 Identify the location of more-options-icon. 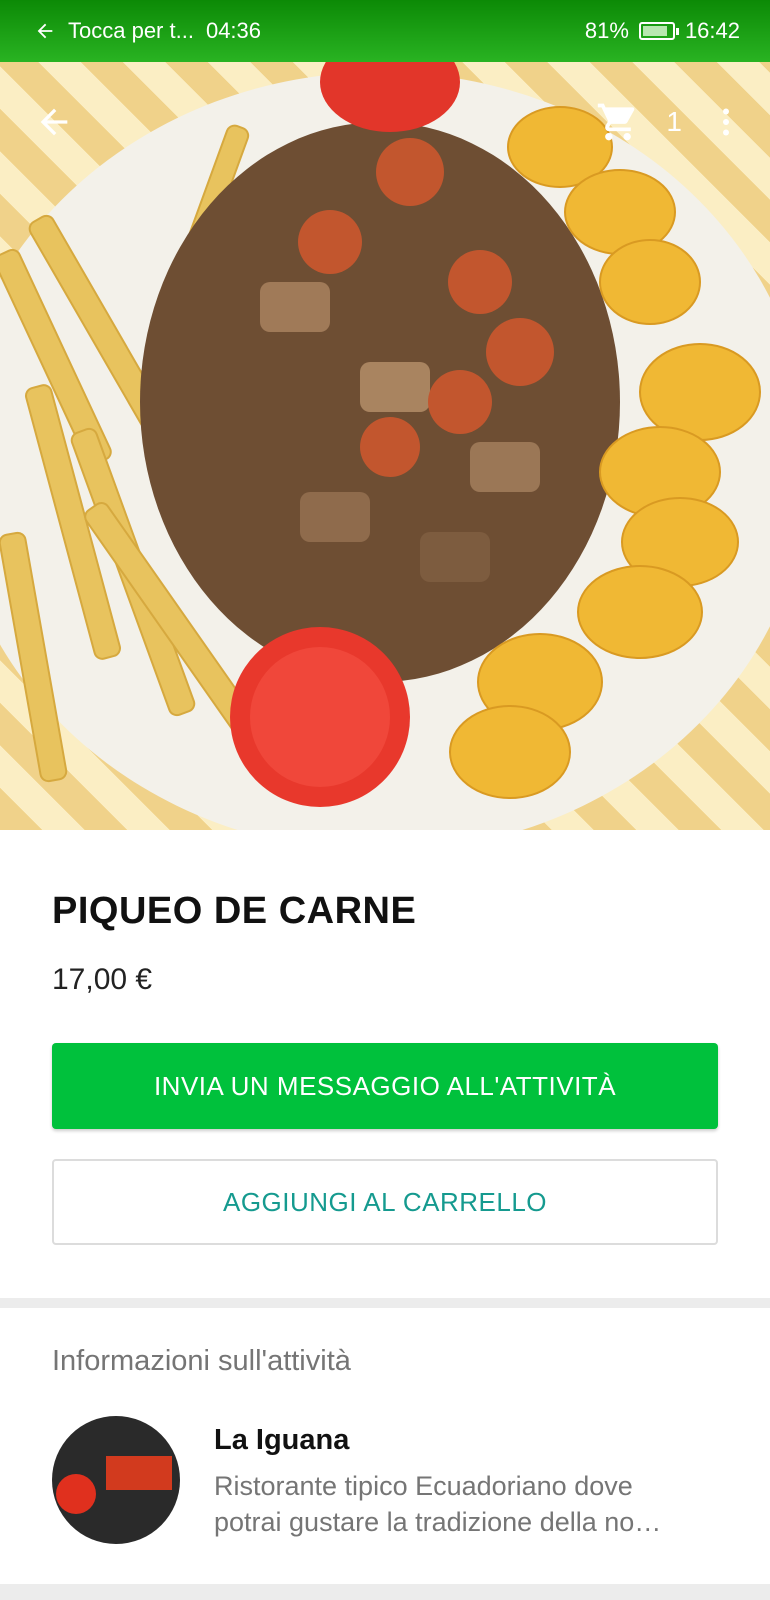
(726, 122).